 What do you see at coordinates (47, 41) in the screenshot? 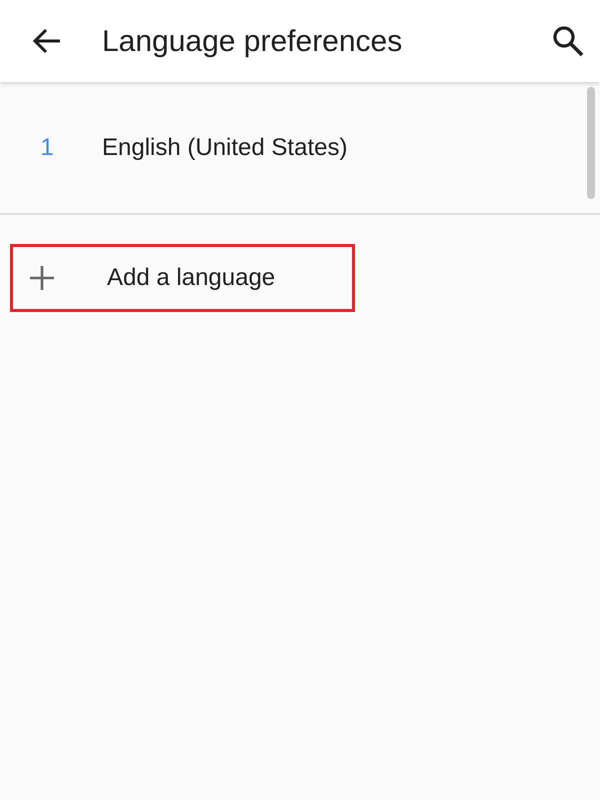
I see `back-icon` at bounding box center [47, 41].